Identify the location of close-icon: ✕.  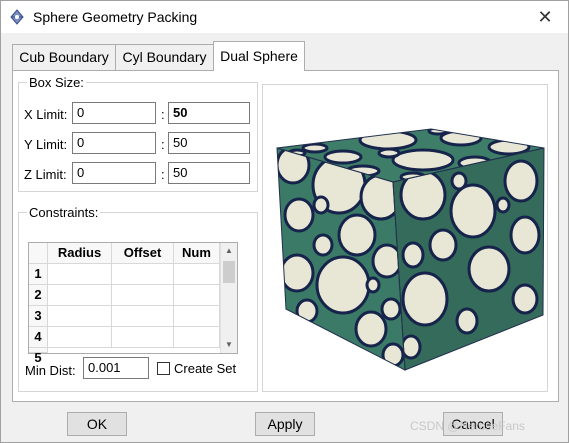
(545, 16).